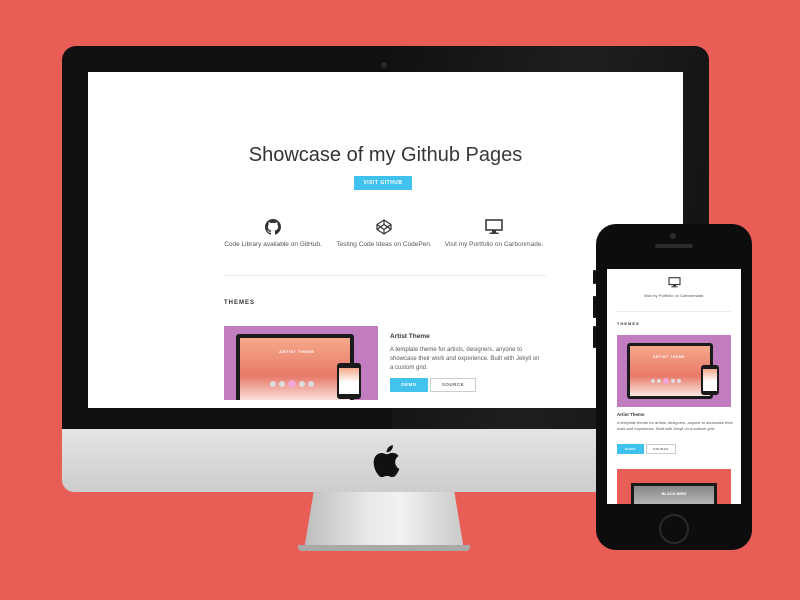 The image size is (800, 600). I want to click on thumb-avatars, so click(292, 384).